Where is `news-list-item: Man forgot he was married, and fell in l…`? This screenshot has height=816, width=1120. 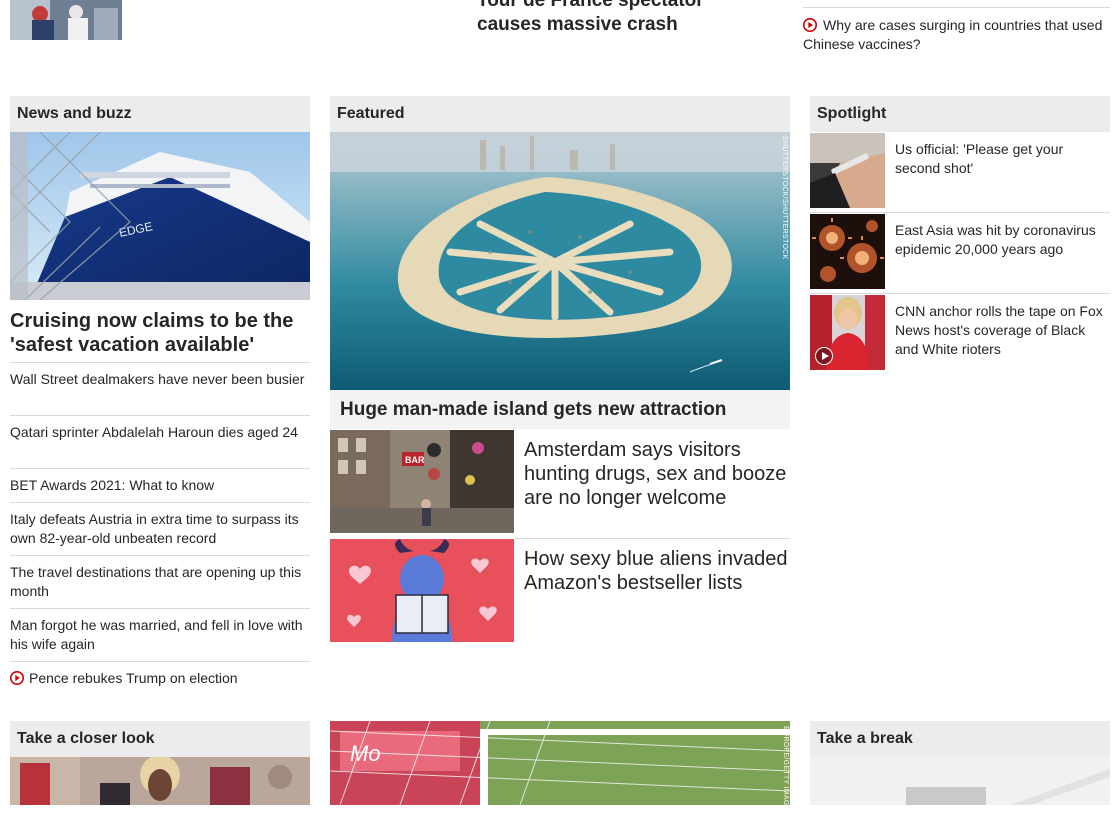
news-list-item: Man forgot he was married, and fell in l… is located at coordinates (160, 634).